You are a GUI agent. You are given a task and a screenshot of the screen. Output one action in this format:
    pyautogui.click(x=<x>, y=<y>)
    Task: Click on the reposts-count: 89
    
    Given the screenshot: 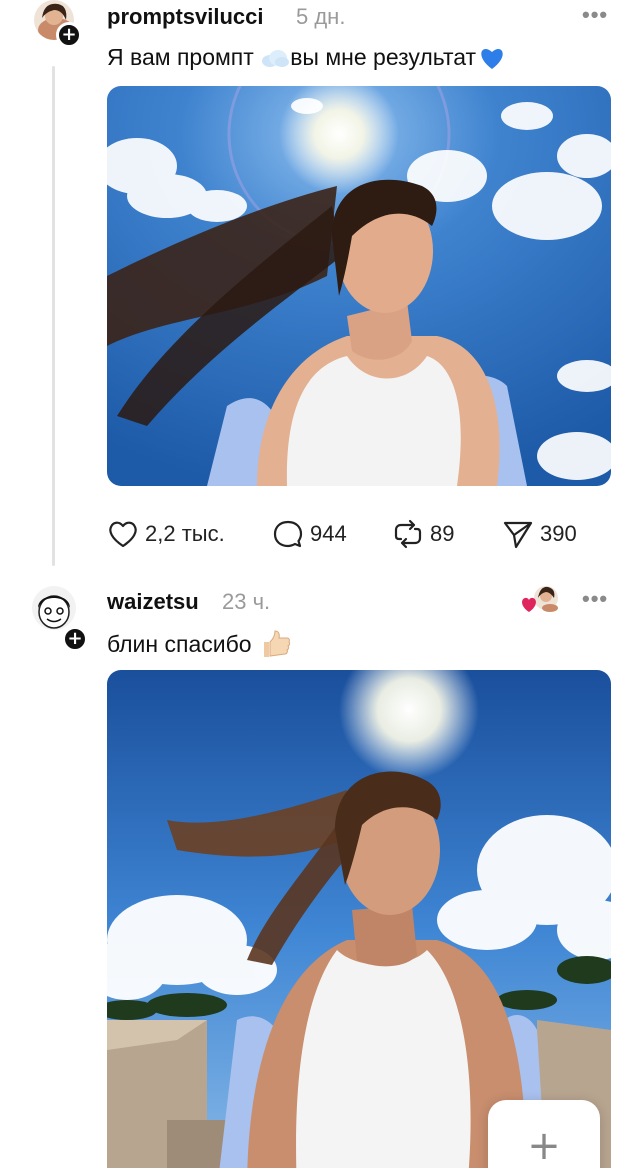 What is the action you would take?
    pyautogui.click(x=442, y=533)
    